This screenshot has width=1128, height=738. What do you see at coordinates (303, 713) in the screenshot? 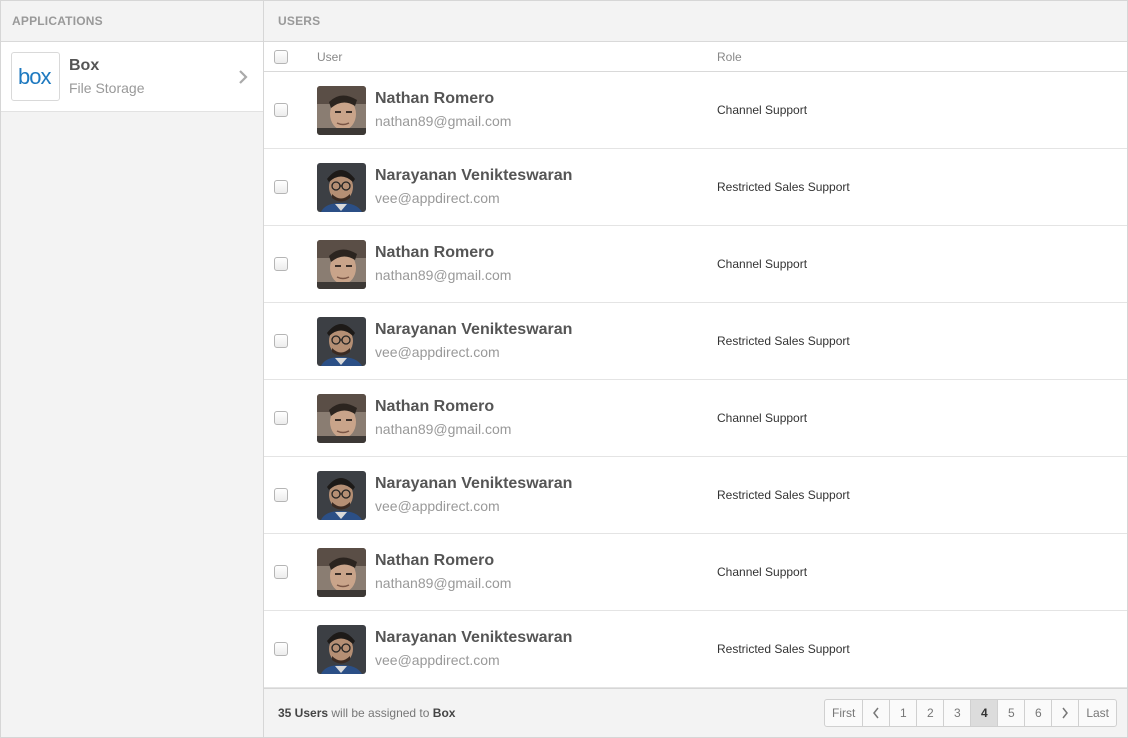
I see `user-count: 35 Users` at bounding box center [303, 713].